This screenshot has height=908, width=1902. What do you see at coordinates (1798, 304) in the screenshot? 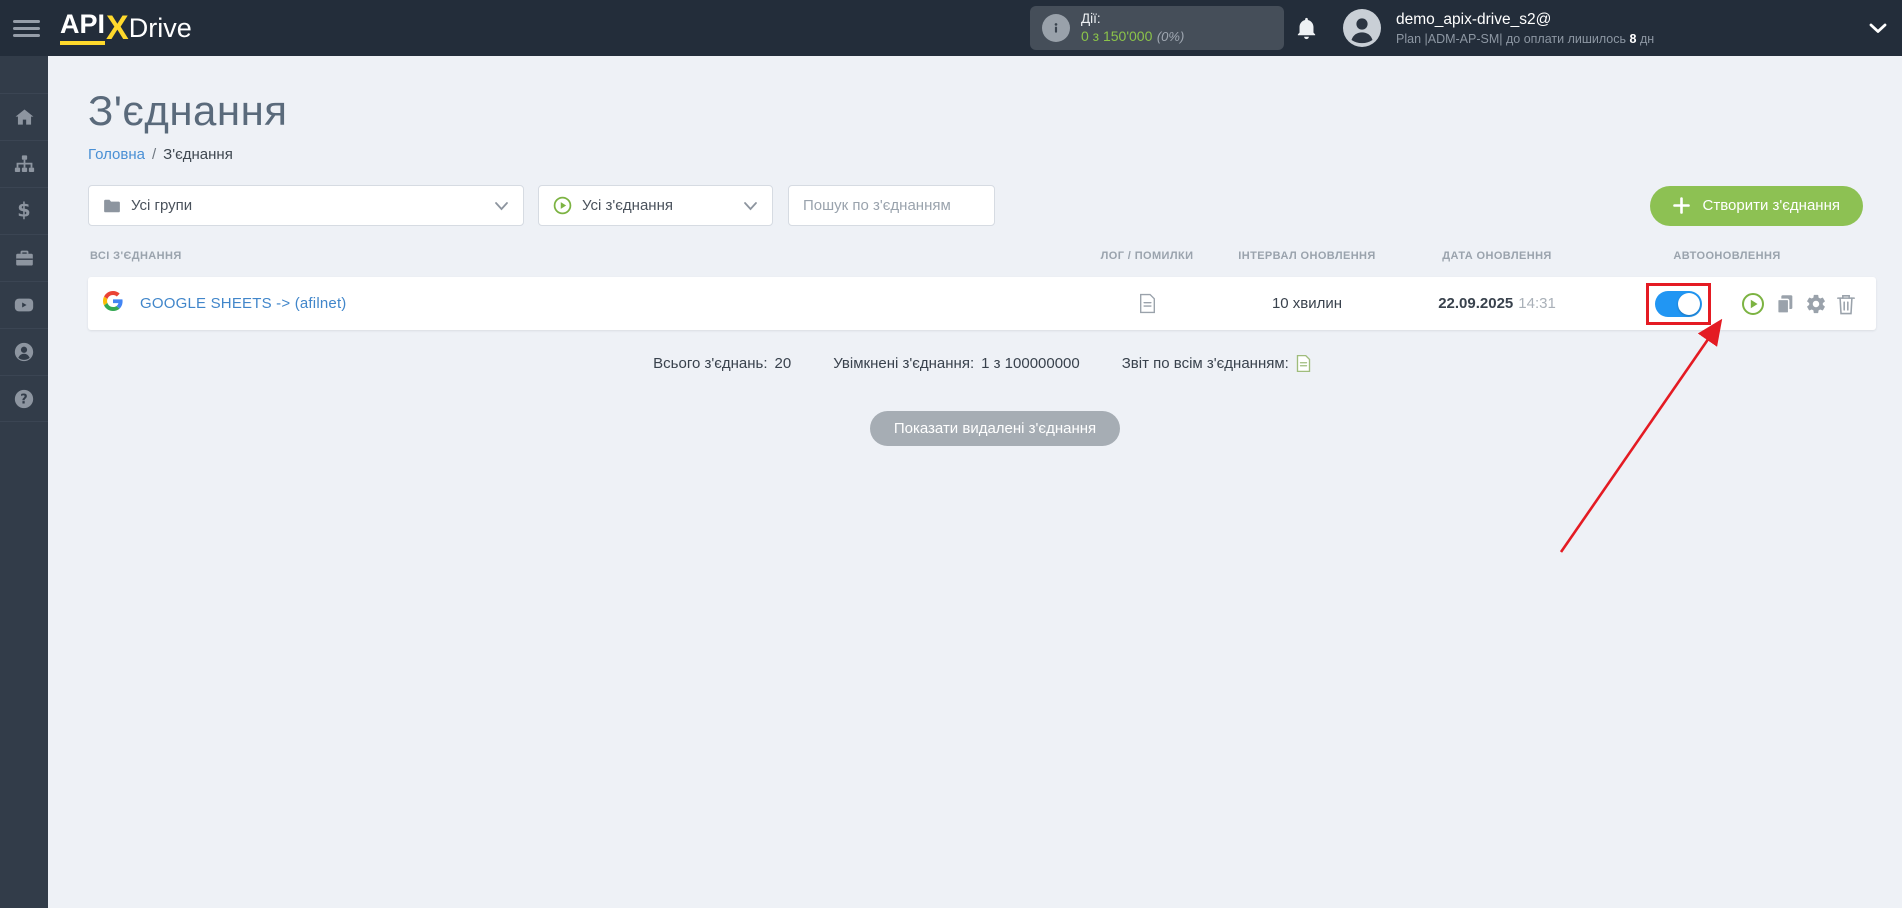
I see `row-actions` at bounding box center [1798, 304].